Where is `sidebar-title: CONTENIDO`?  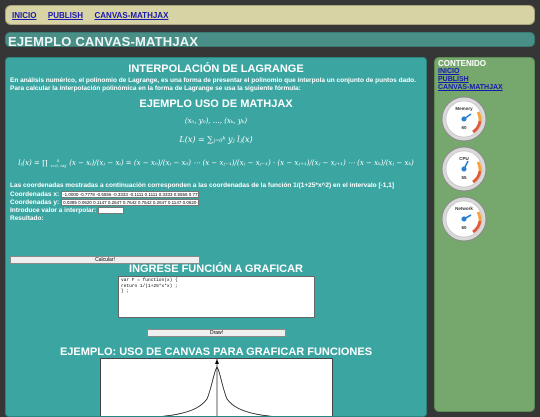 sidebar-title: CONTENIDO is located at coordinates (462, 63).